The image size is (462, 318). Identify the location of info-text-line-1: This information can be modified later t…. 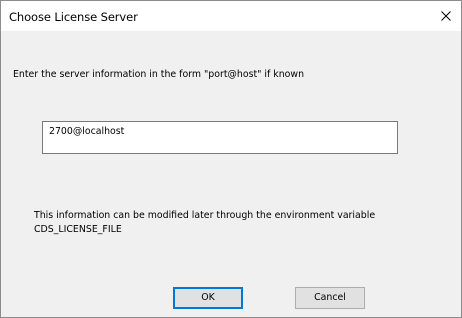
(205, 215).